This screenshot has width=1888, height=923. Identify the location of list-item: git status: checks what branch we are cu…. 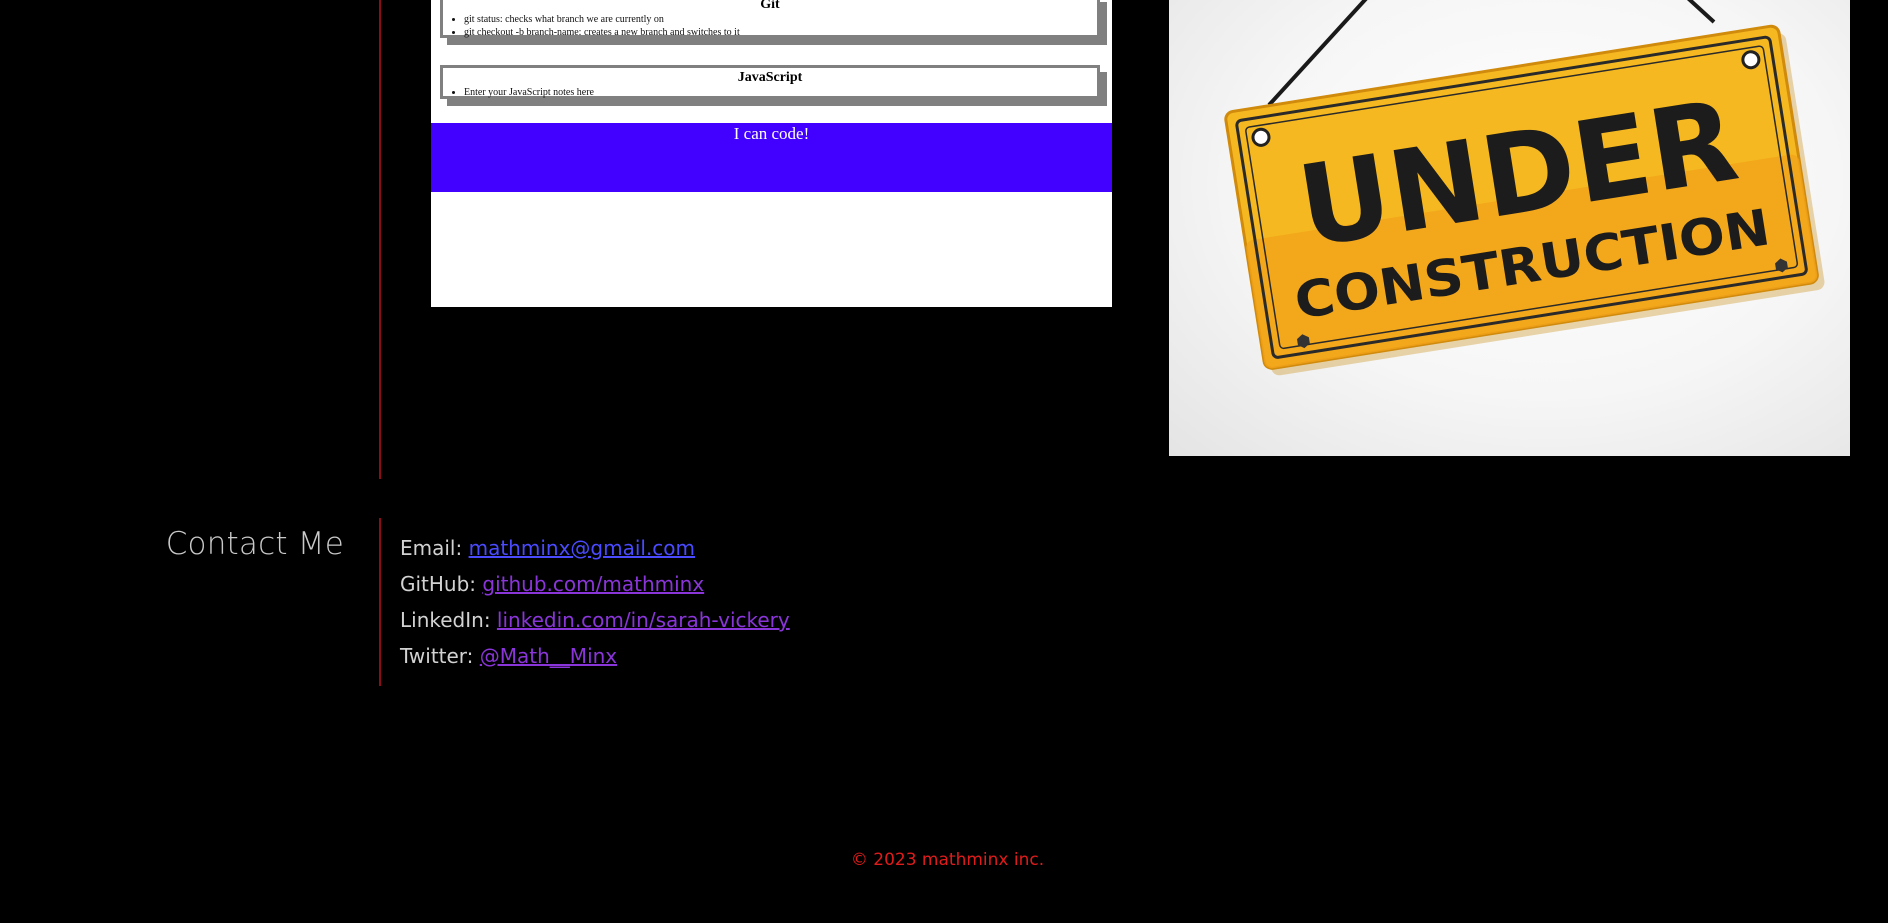
(780, 19).